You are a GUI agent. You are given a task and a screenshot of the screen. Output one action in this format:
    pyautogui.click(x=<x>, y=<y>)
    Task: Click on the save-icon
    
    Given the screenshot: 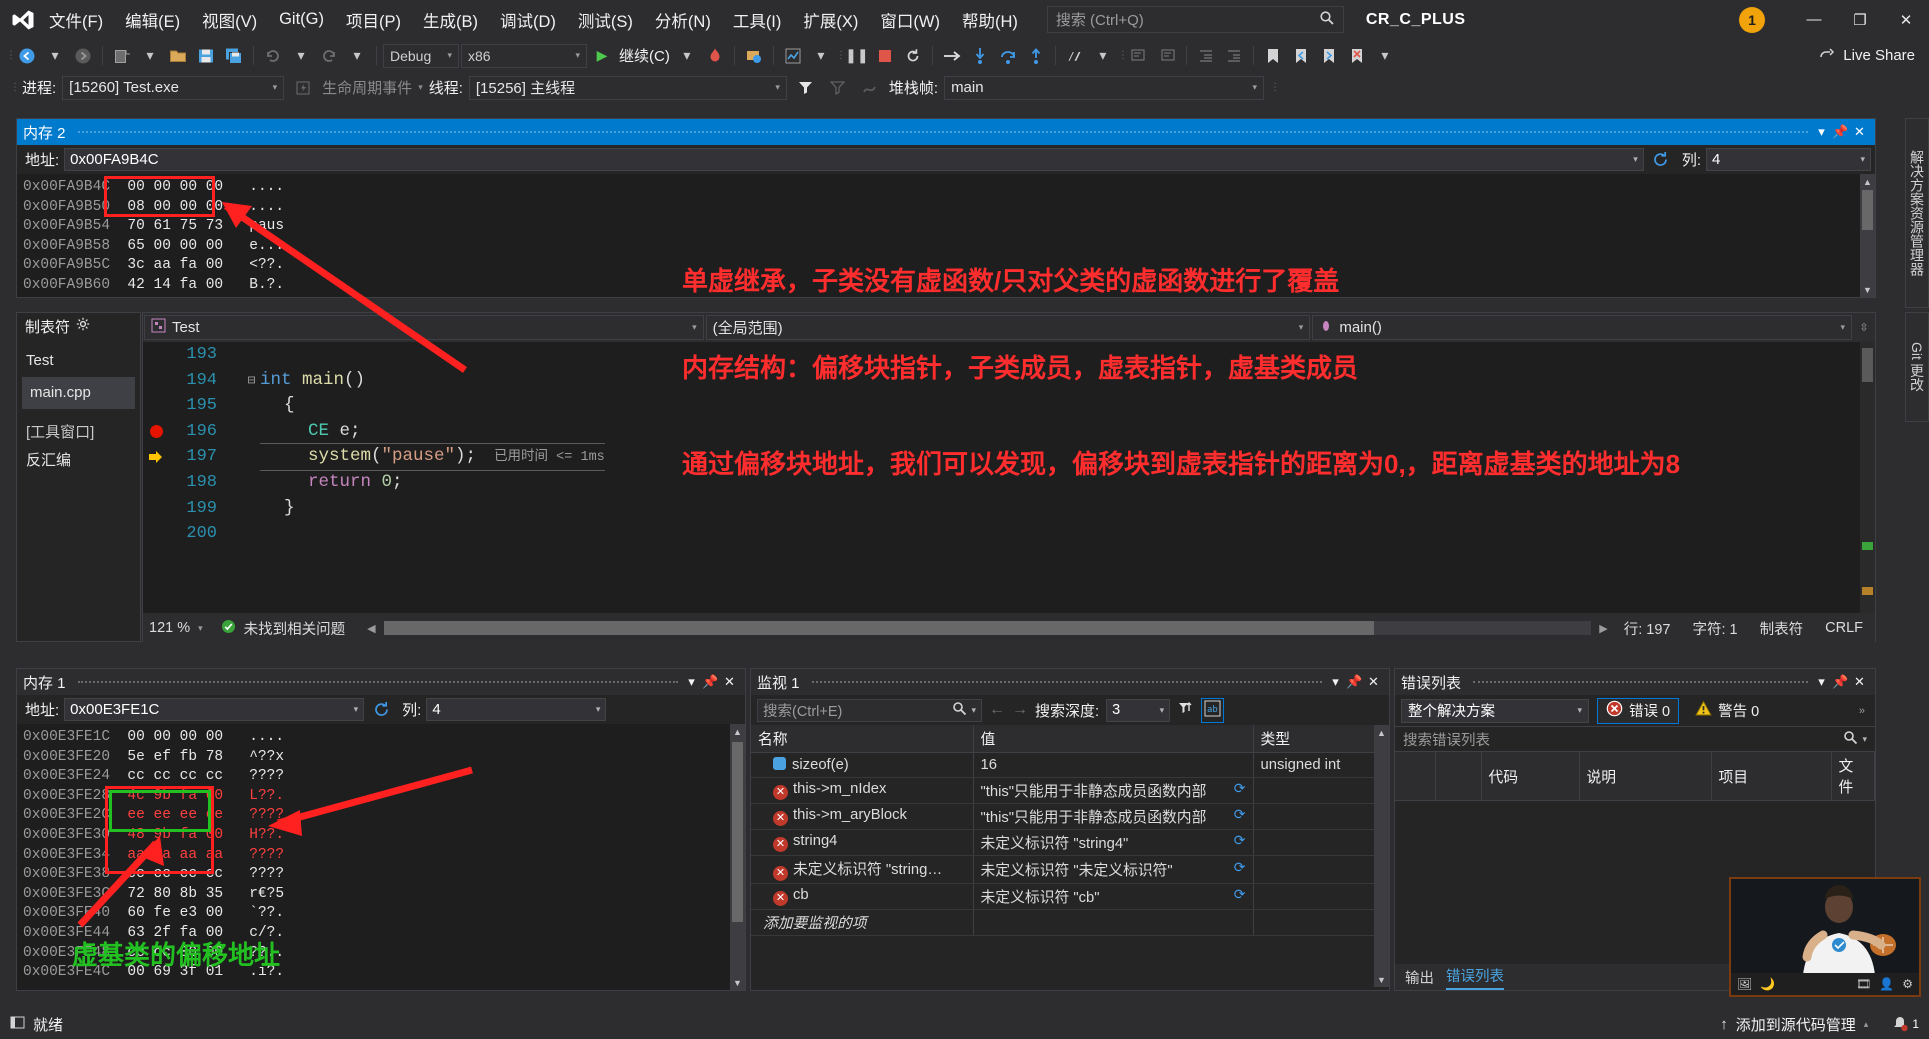 What is the action you would take?
    pyautogui.click(x=206, y=55)
    